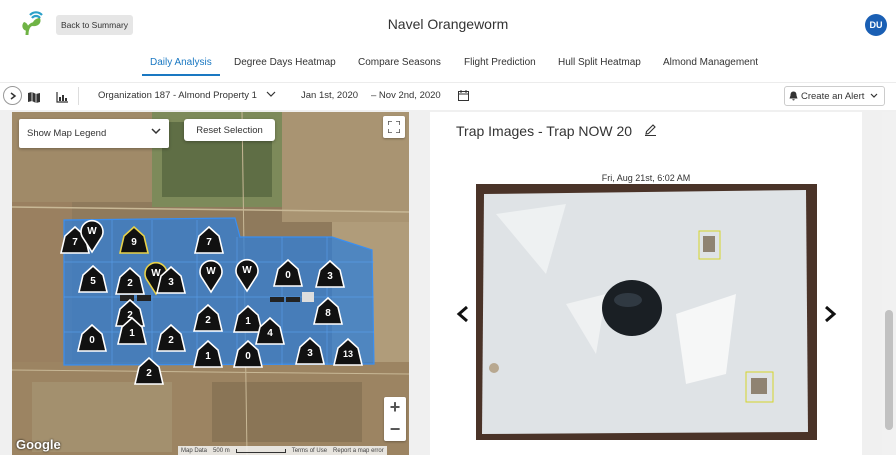 The image size is (896, 455). What do you see at coordinates (650, 129) in the screenshot?
I see `pencil-icon` at bounding box center [650, 129].